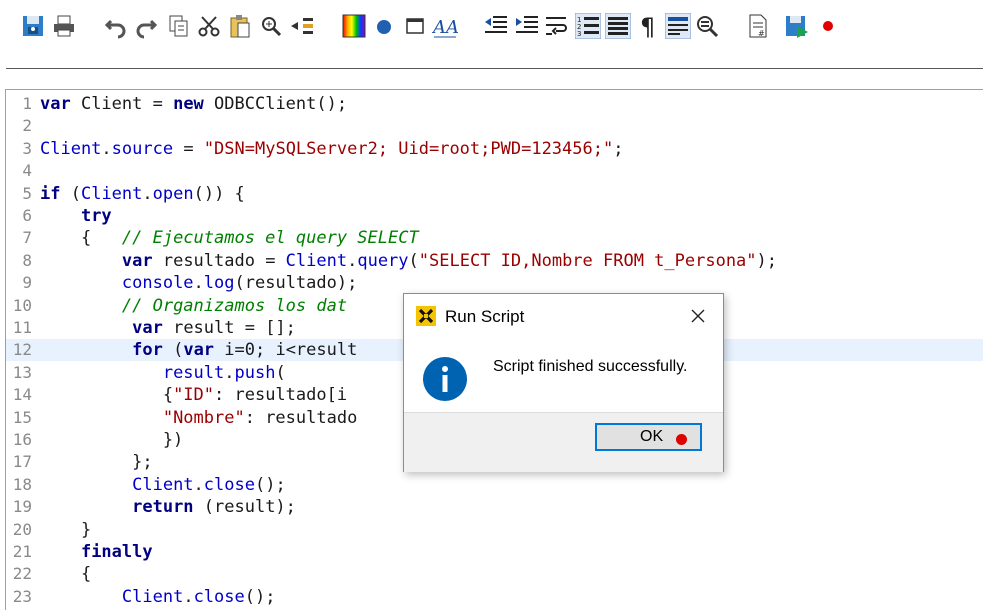  I want to click on list-icon, so click(618, 26).